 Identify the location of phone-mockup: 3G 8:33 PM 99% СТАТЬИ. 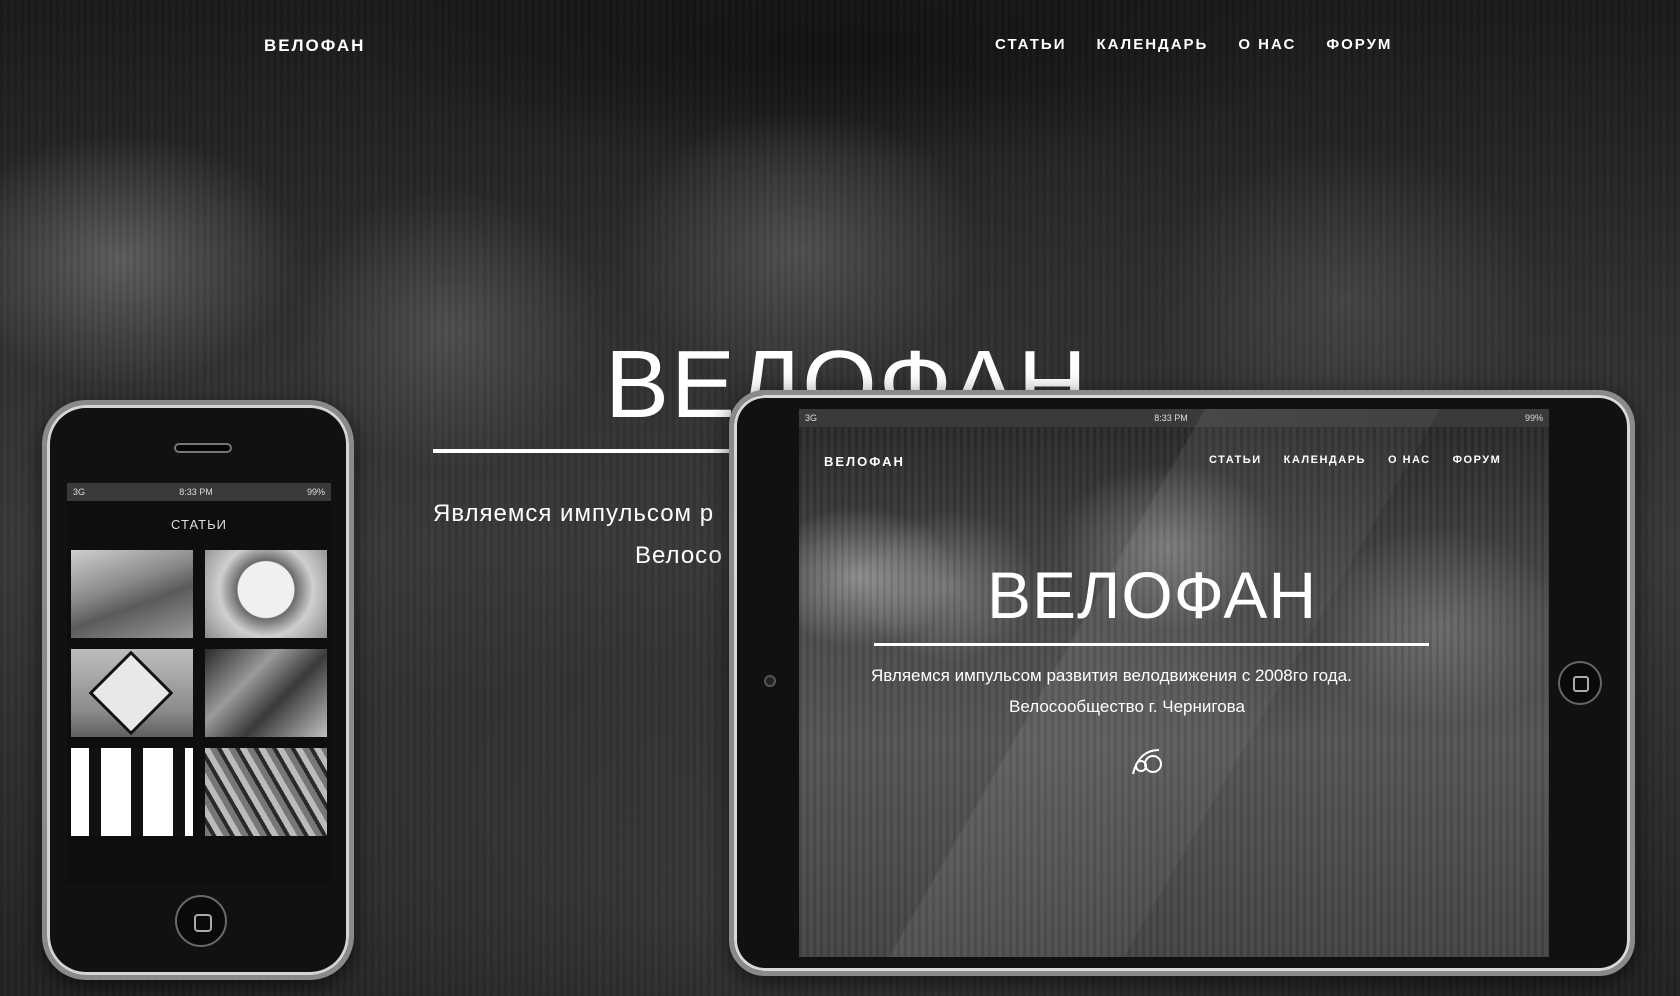
(198, 690).